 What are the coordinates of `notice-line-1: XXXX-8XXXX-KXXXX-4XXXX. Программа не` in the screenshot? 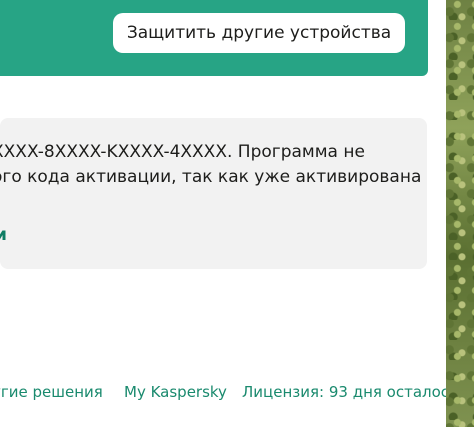 It's located at (182, 152).